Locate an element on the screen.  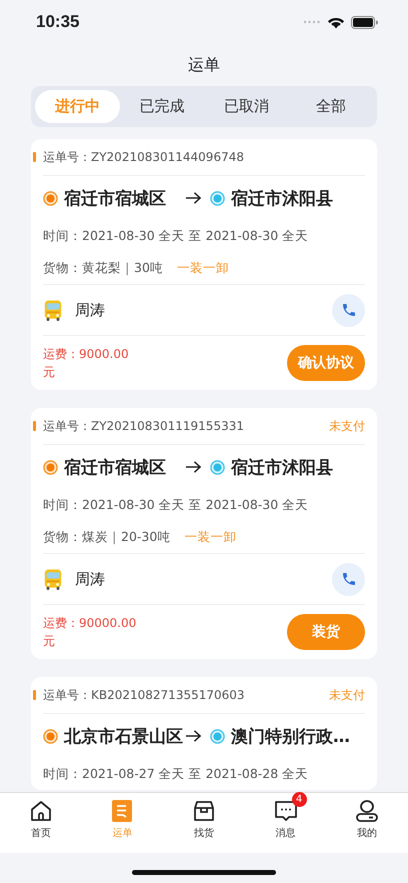
freight-fee: 运费：9000.00元 is located at coordinates (86, 363).